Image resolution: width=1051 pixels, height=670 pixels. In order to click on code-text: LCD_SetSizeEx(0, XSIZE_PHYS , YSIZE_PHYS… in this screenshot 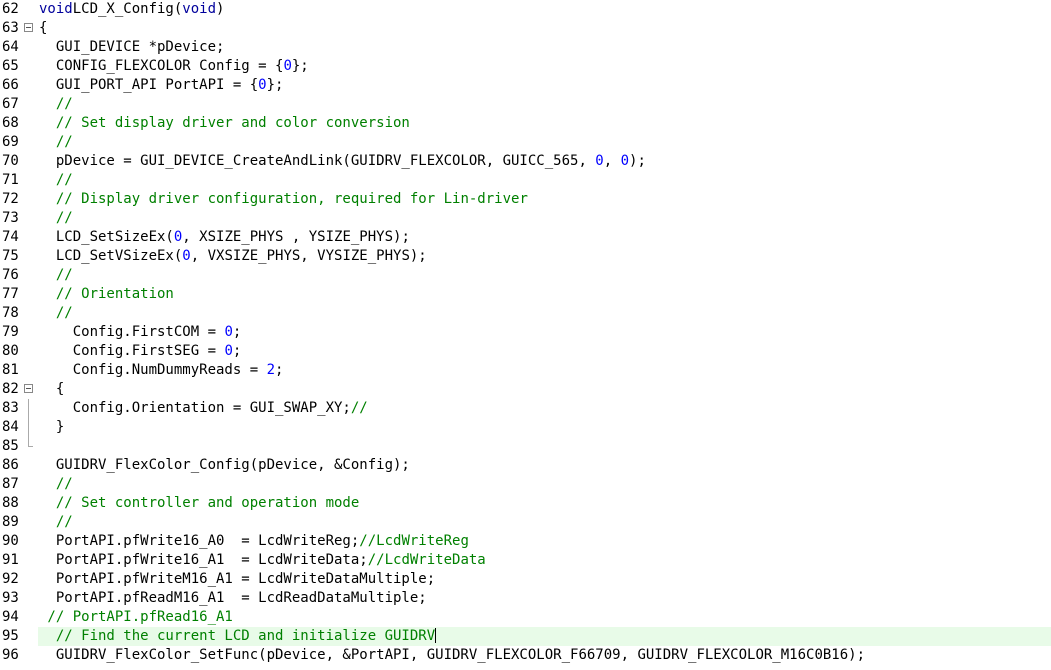, I will do `click(224, 237)`.